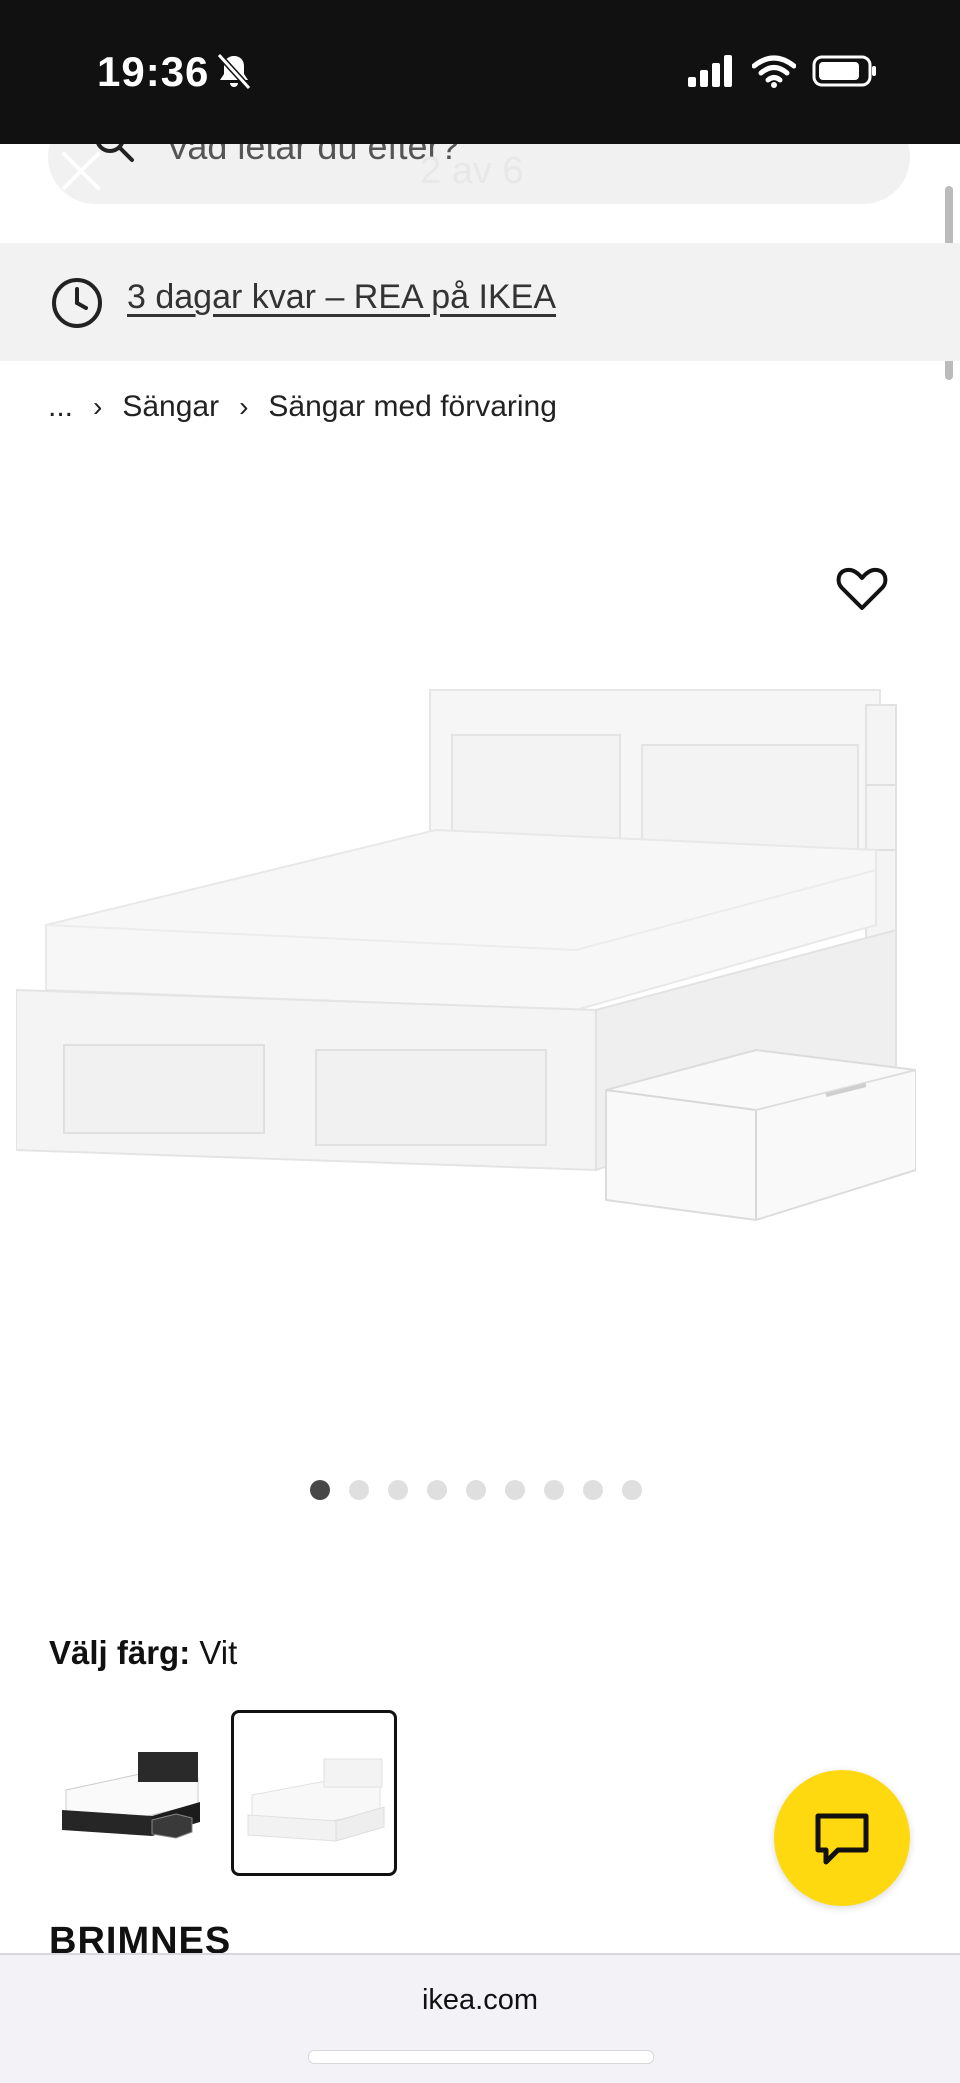 Image resolution: width=960 pixels, height=2083 pixels. I want to click on breadcrumb: ... › Sängar › Sängar med förvaring, so click(302, 407).